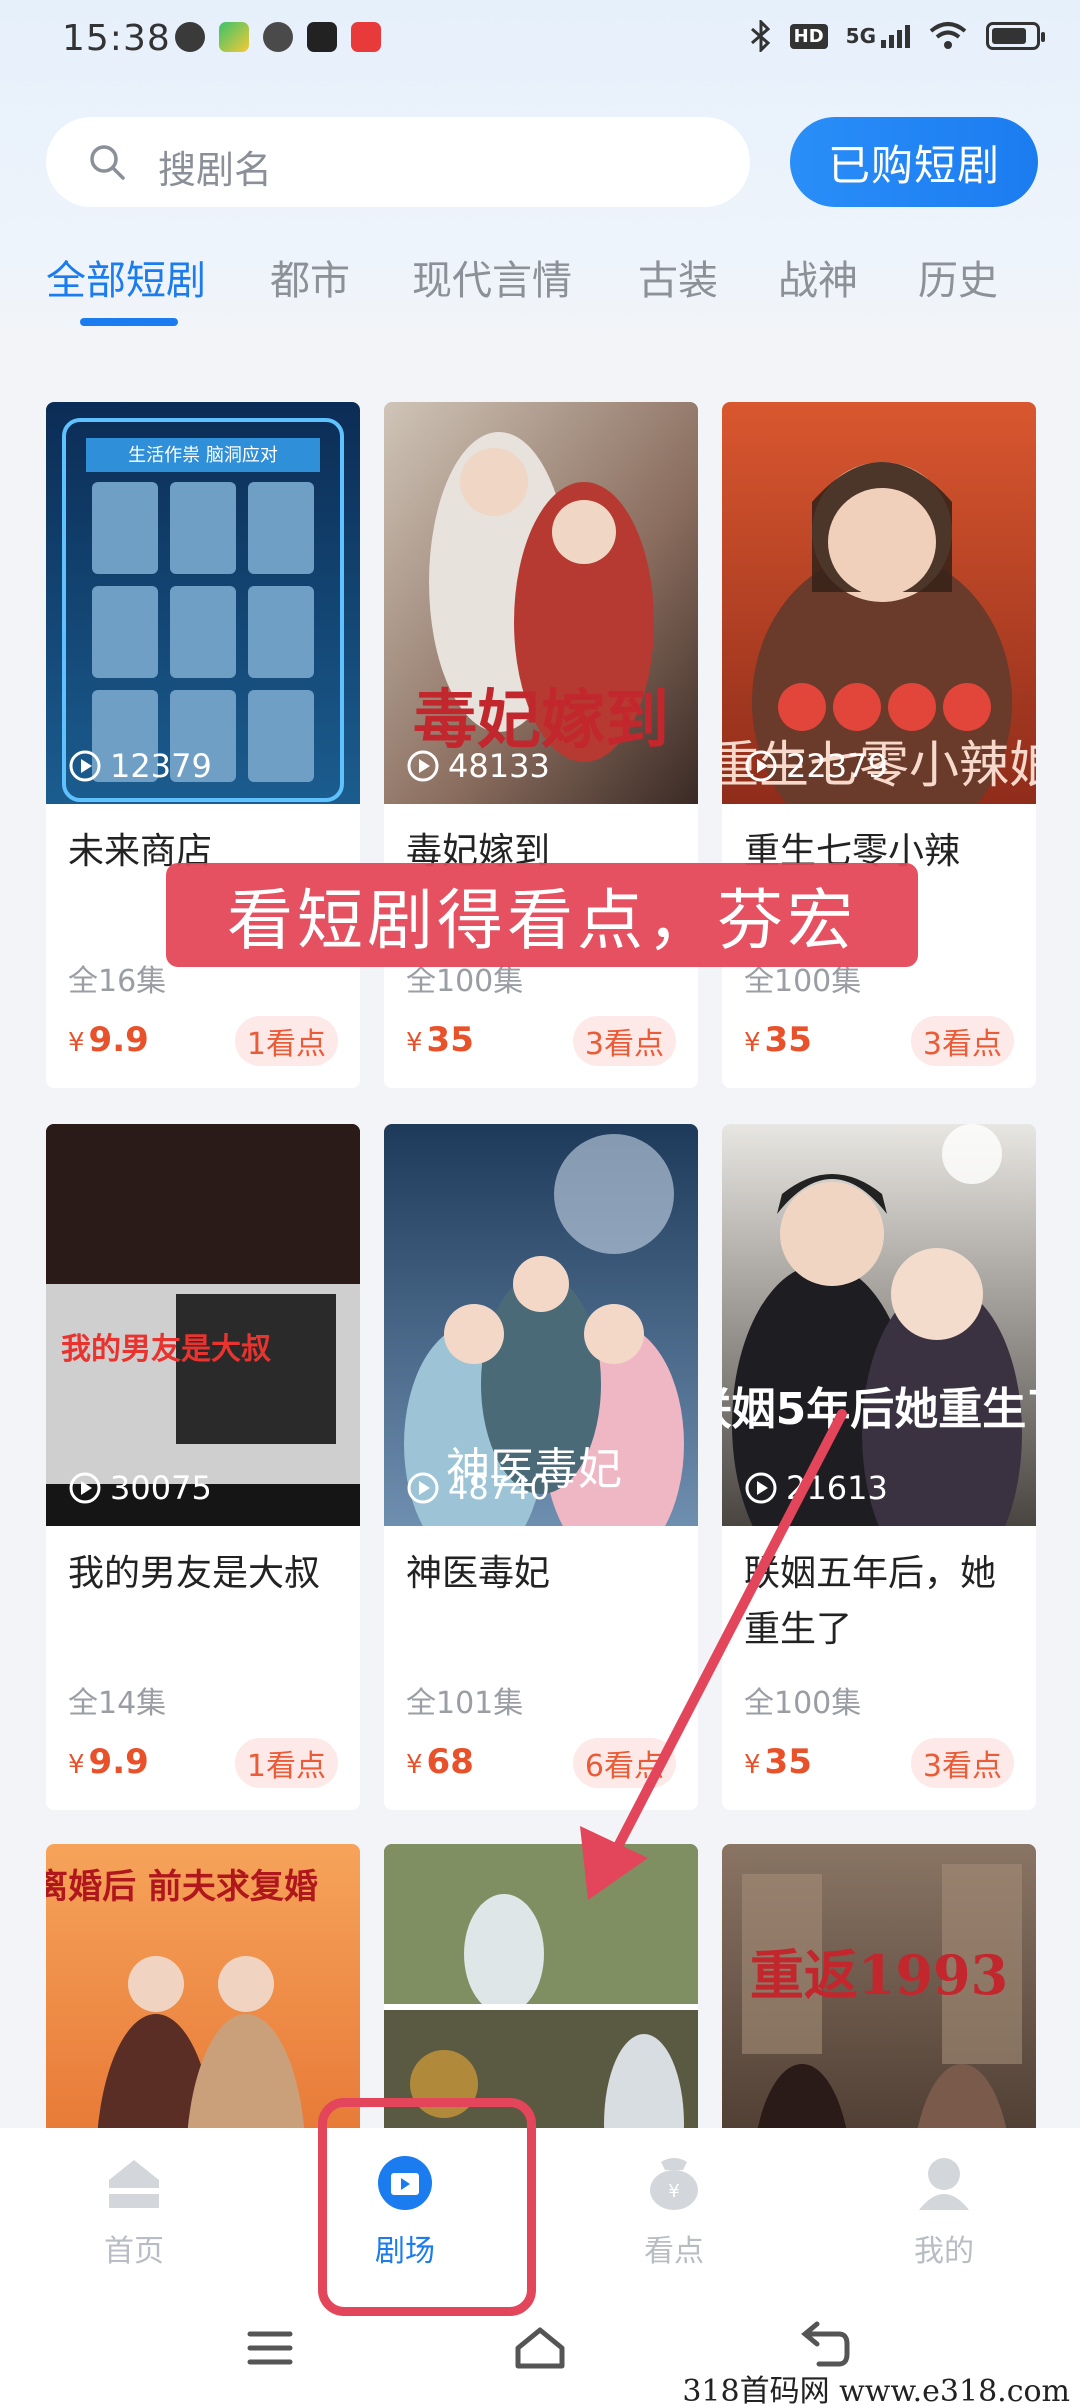  What do you see at coordinates (860, 36) in the screenshot?
I see `network-type-label: 5G` at bounding box center [860, 36].